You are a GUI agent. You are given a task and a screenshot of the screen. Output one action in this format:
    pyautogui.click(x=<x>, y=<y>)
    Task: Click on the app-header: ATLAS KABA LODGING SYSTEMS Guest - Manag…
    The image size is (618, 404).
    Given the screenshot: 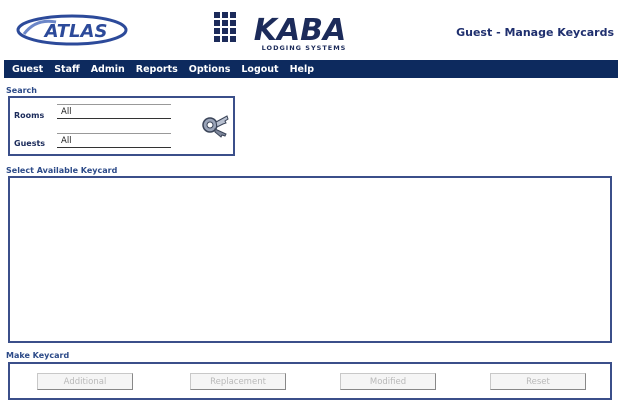 What is the action you would take?
    pyautogui.click(x=309, y=30)
    